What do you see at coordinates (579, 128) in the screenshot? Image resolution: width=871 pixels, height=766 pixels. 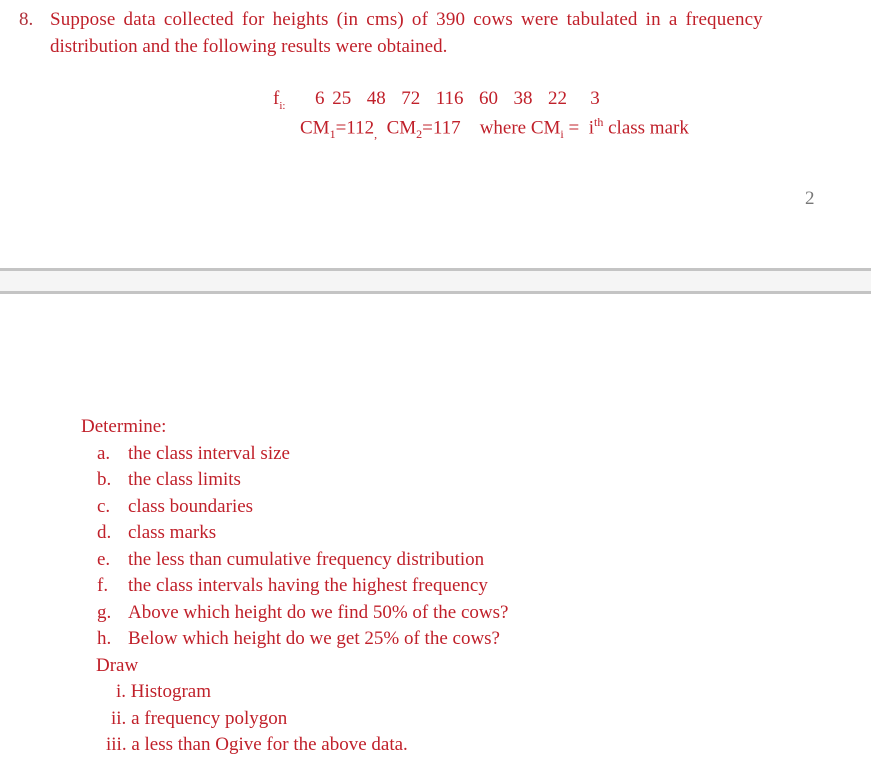 I see `where-eq: = i` at bounding box center [579, 128].